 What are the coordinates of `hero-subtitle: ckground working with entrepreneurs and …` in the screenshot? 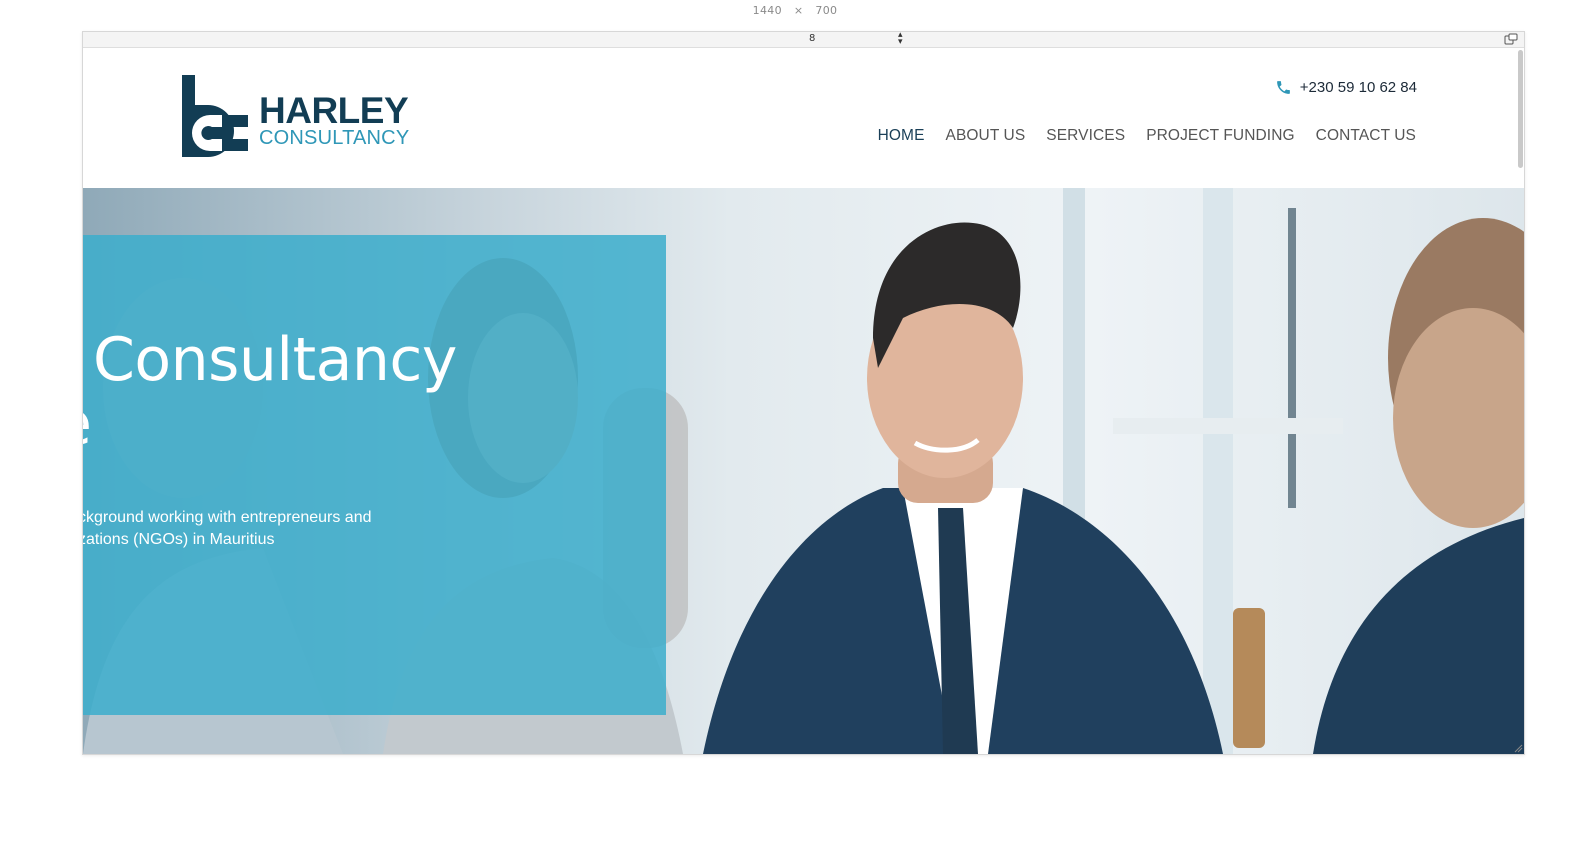 It's located at (227, 529).